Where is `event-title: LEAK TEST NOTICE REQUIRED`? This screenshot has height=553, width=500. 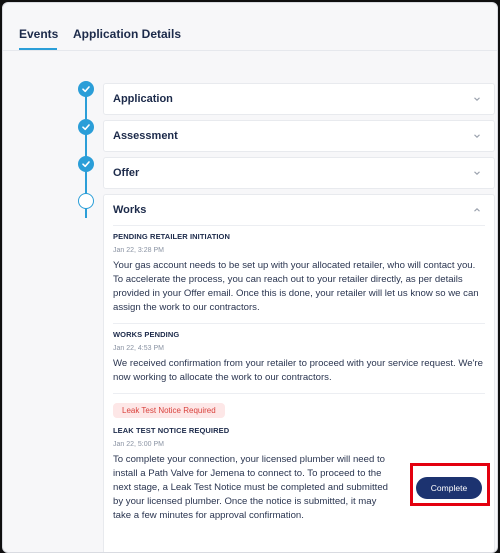 event-title: LEAK TEST NOTICE REQUIRED is located at coordinates (171, 430).